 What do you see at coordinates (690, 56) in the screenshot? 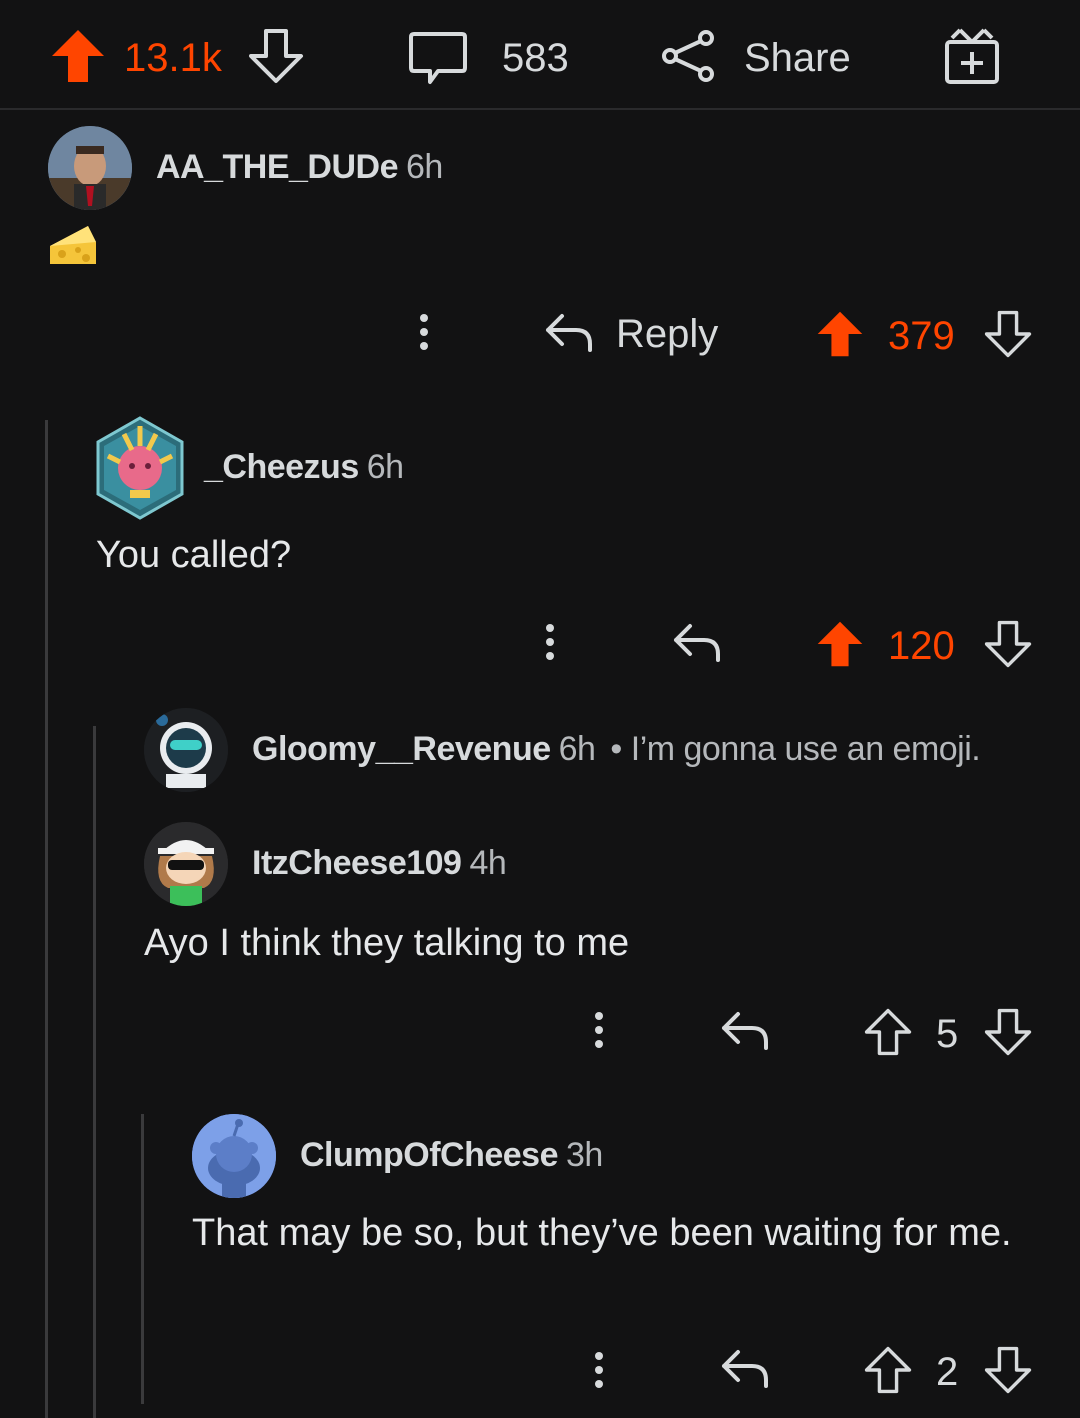
I see `share-icon` at bounding box center [690, 56].